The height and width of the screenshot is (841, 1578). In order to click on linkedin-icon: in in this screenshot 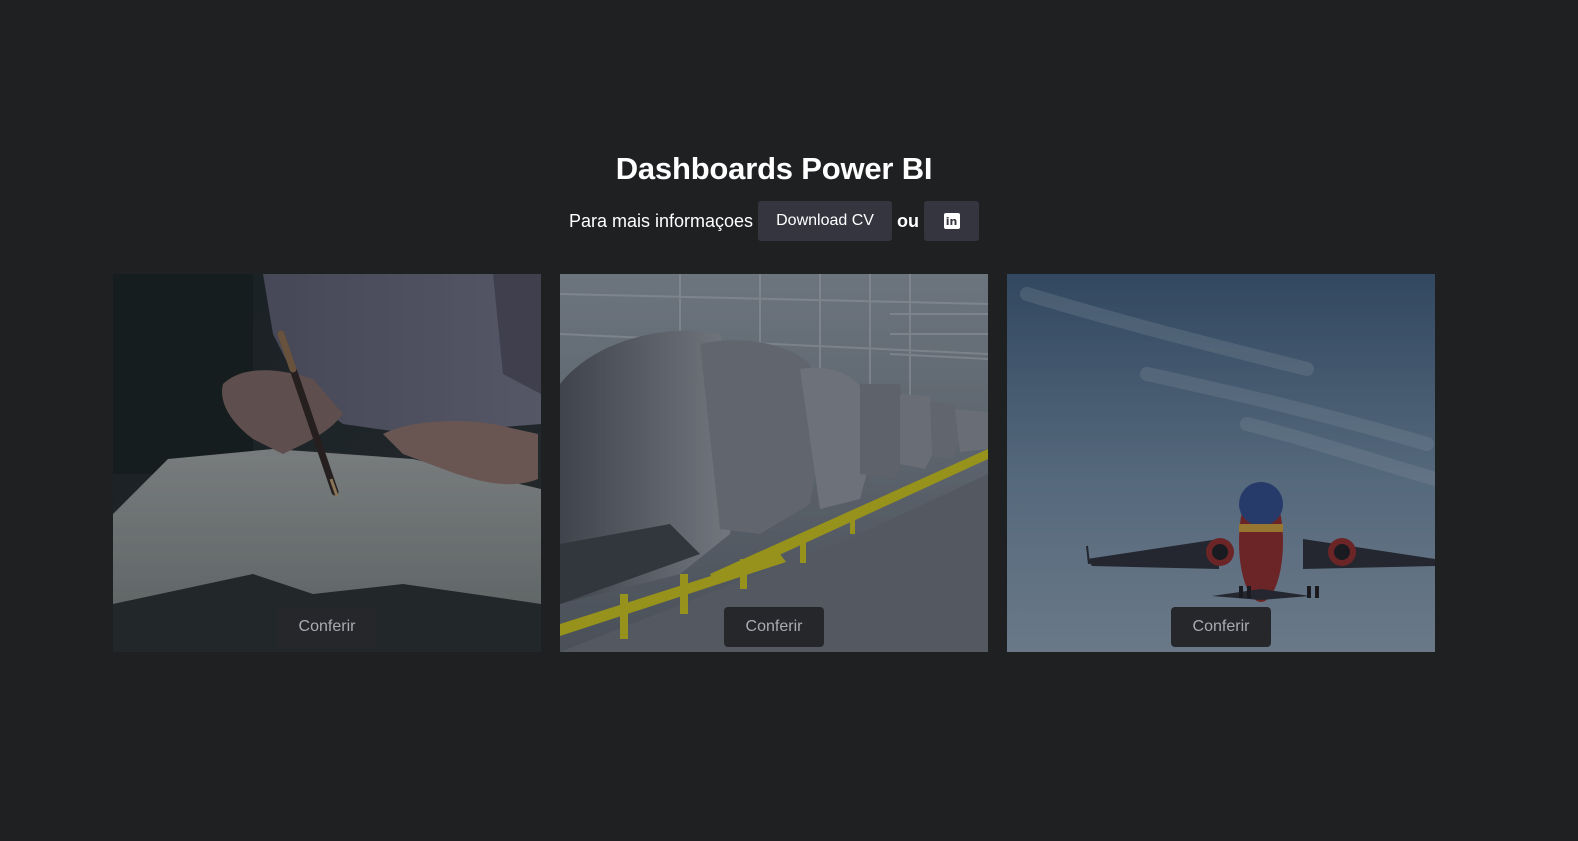, I will do `click(951, 221)`.